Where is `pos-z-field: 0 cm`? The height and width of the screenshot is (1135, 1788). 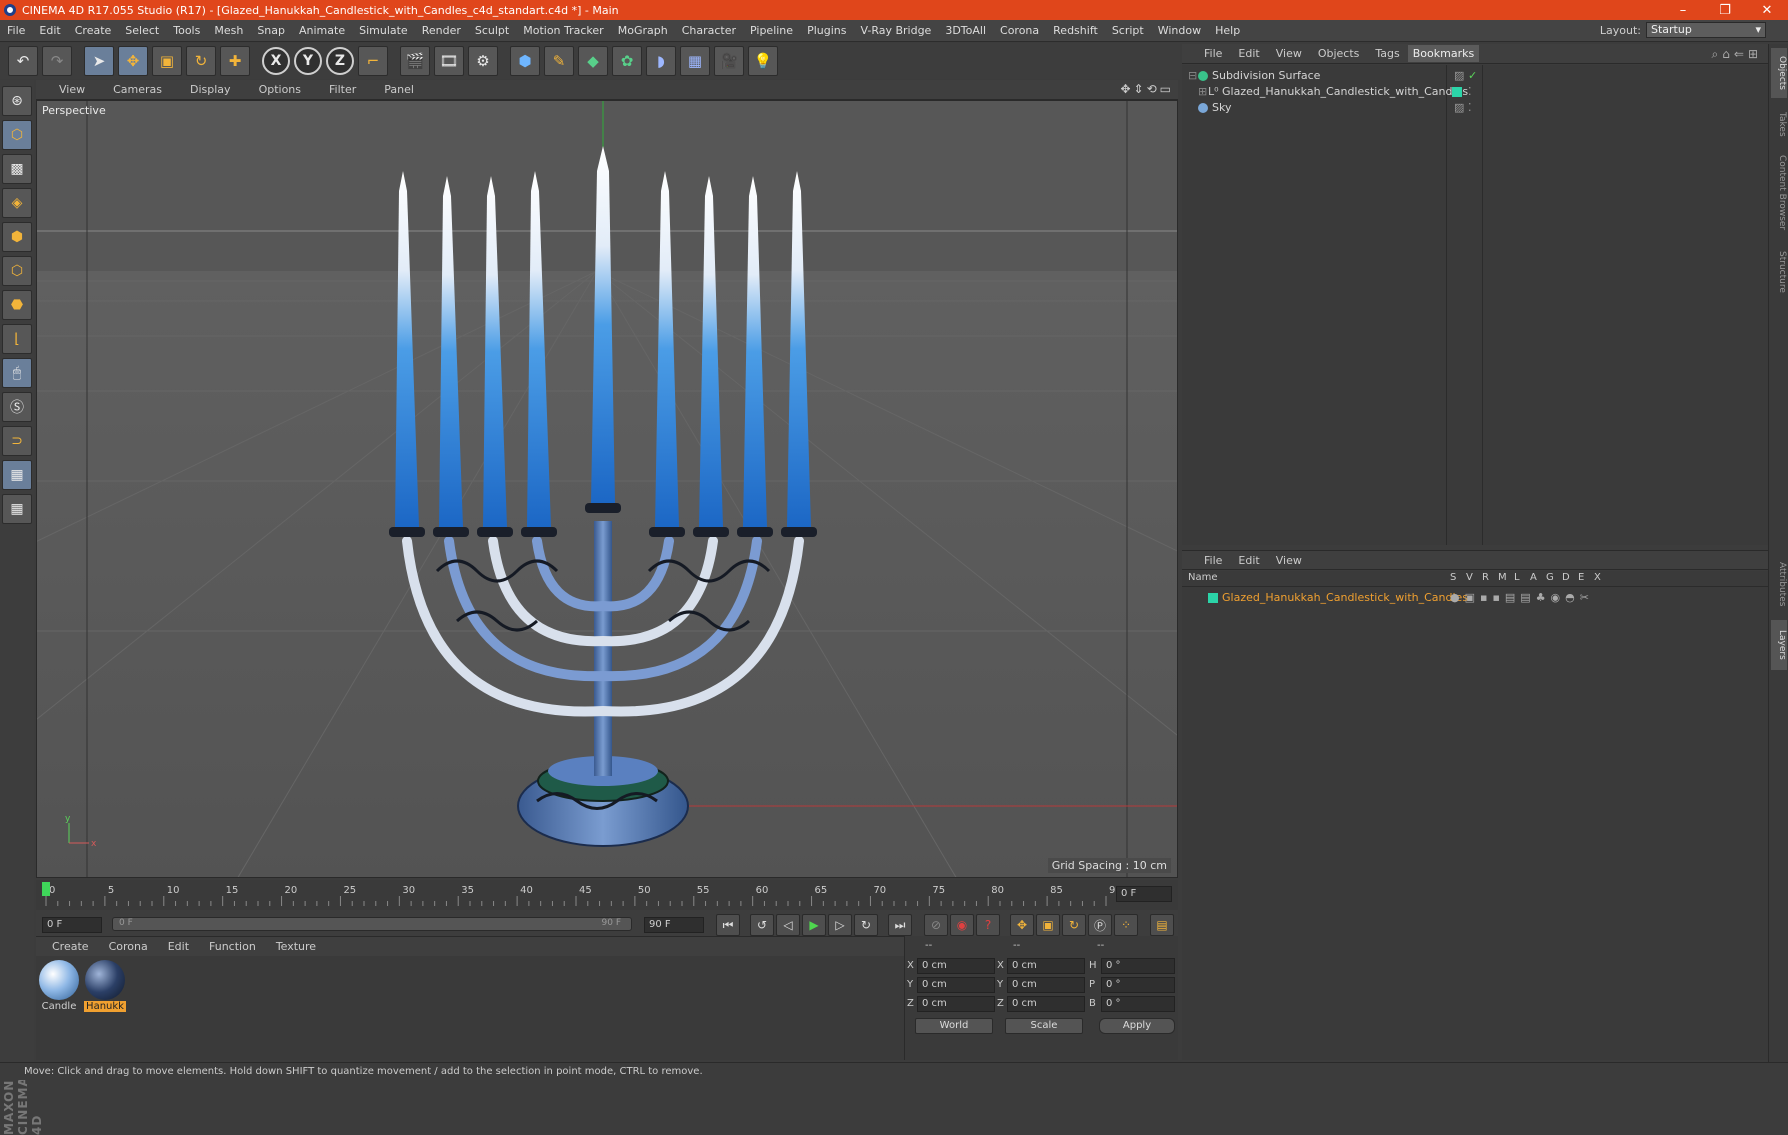
pos-z-field: 0 cm is located at coordinates (956, 1004).